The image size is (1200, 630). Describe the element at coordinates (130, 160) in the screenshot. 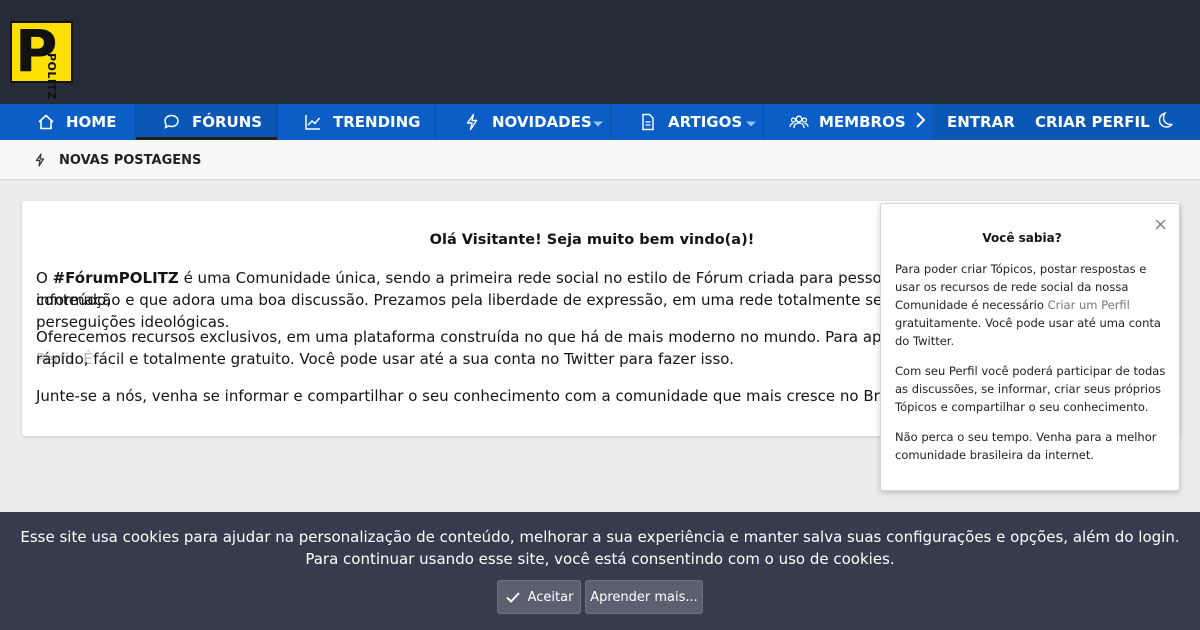

I see `subnav-novas-postagens-label: NOVAS POSTAGENS` at that location.